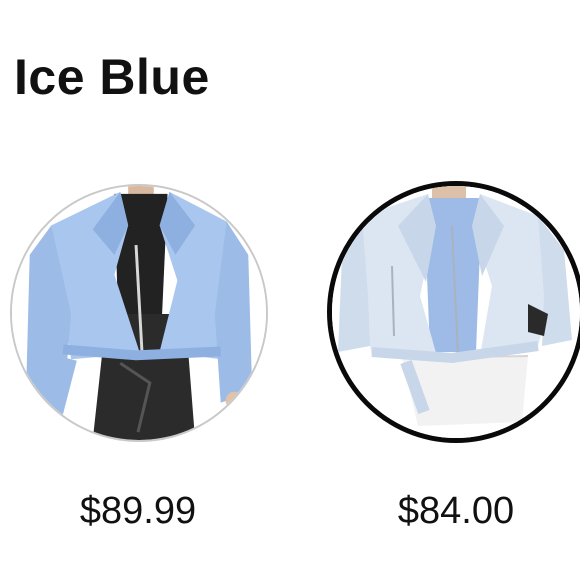 This screenshot has height=580, width=580. I want to click on price-option-1: $89.99, so click(138, 511).